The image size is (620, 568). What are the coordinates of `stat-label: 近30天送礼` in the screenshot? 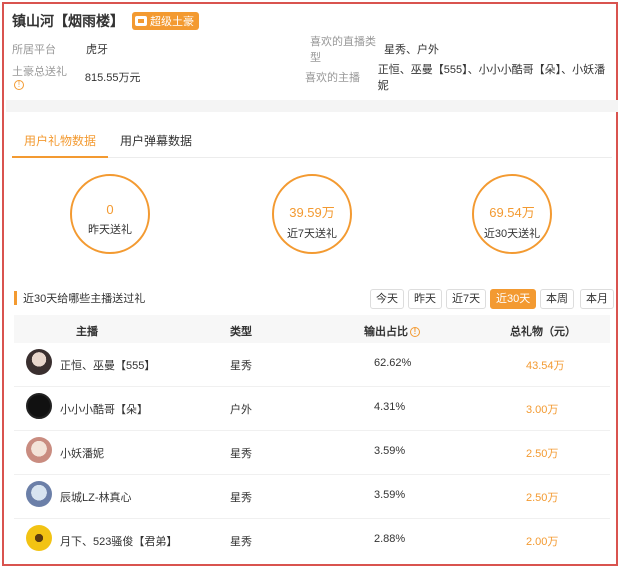 It's located at (512, 234).